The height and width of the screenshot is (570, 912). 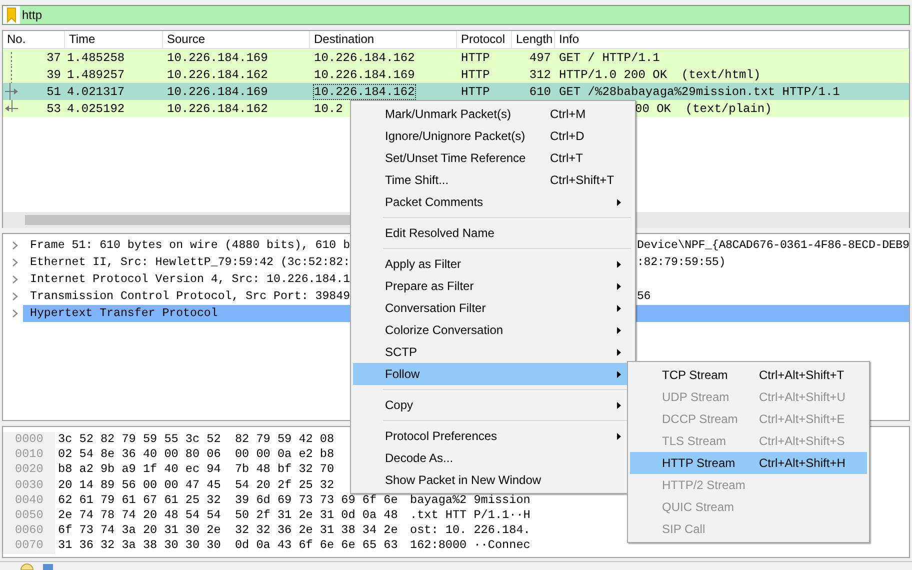 I want to click on table-cell: 4.021317, so click(x=96, y=91).